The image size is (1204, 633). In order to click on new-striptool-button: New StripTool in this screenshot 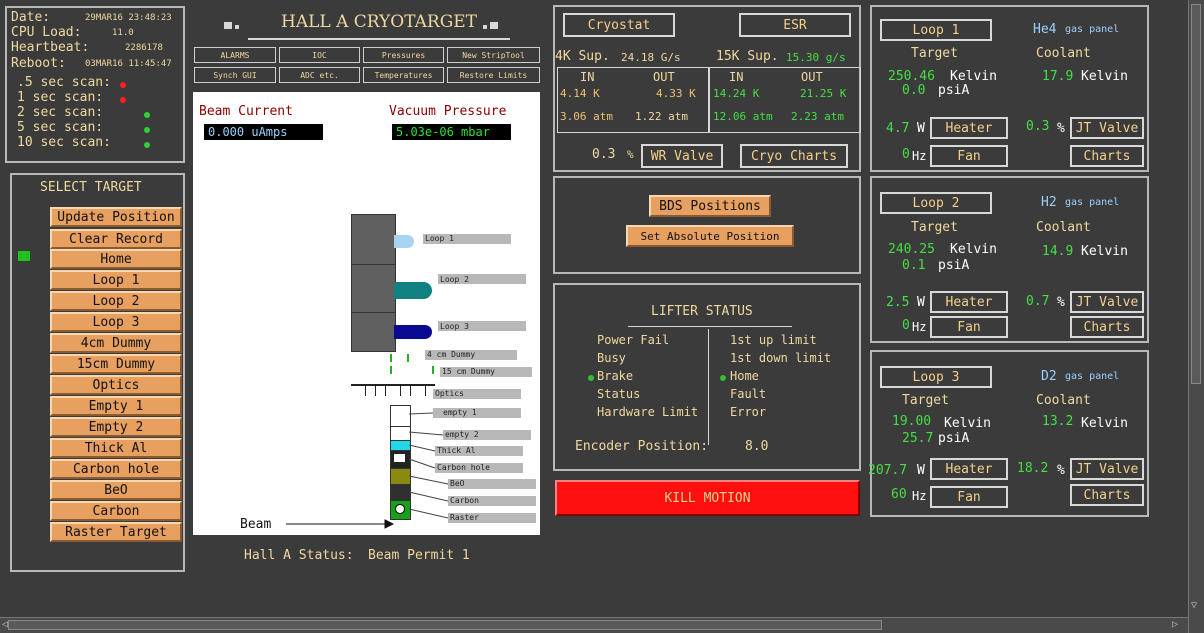, I will do `click(493, 55)`.